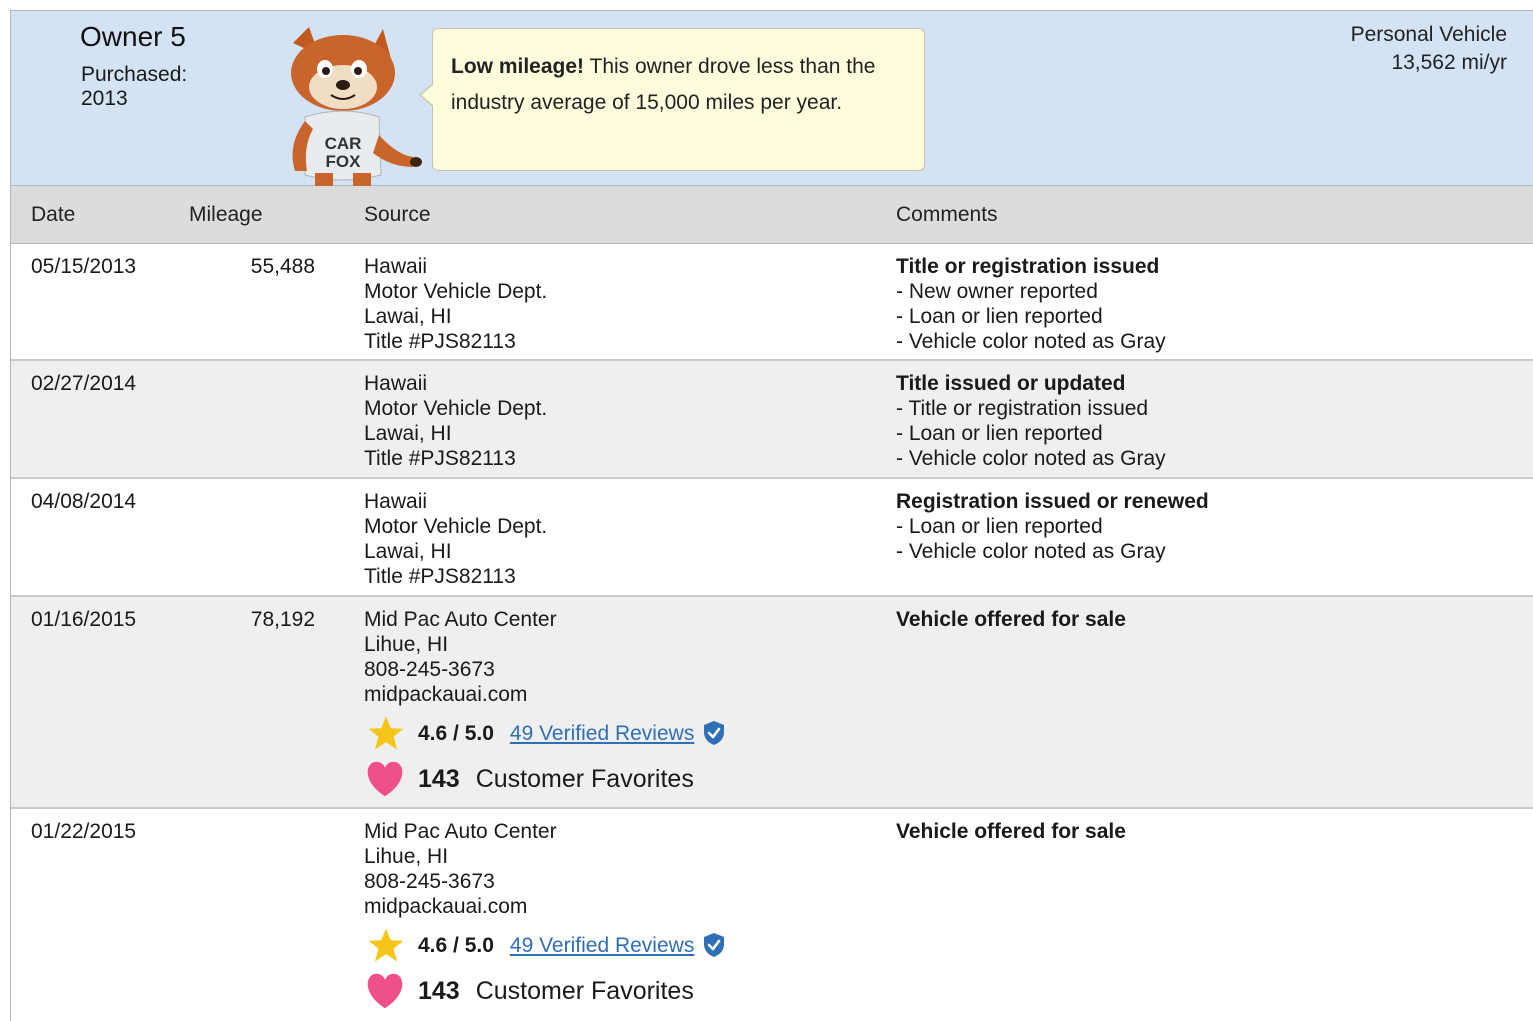  I want to click on miles-per-year: 13,562 mi/yr, so click(1449, 62).